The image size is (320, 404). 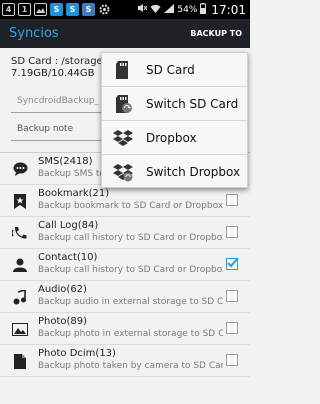 I want to click on switch-sd-card-icon, so click(x=123, y=104).